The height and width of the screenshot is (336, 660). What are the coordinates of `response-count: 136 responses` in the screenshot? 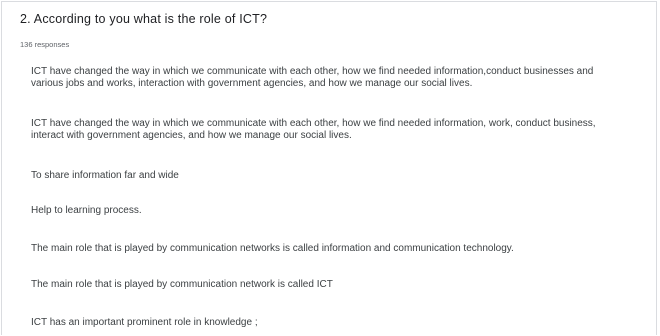 It's located at (45, 44).